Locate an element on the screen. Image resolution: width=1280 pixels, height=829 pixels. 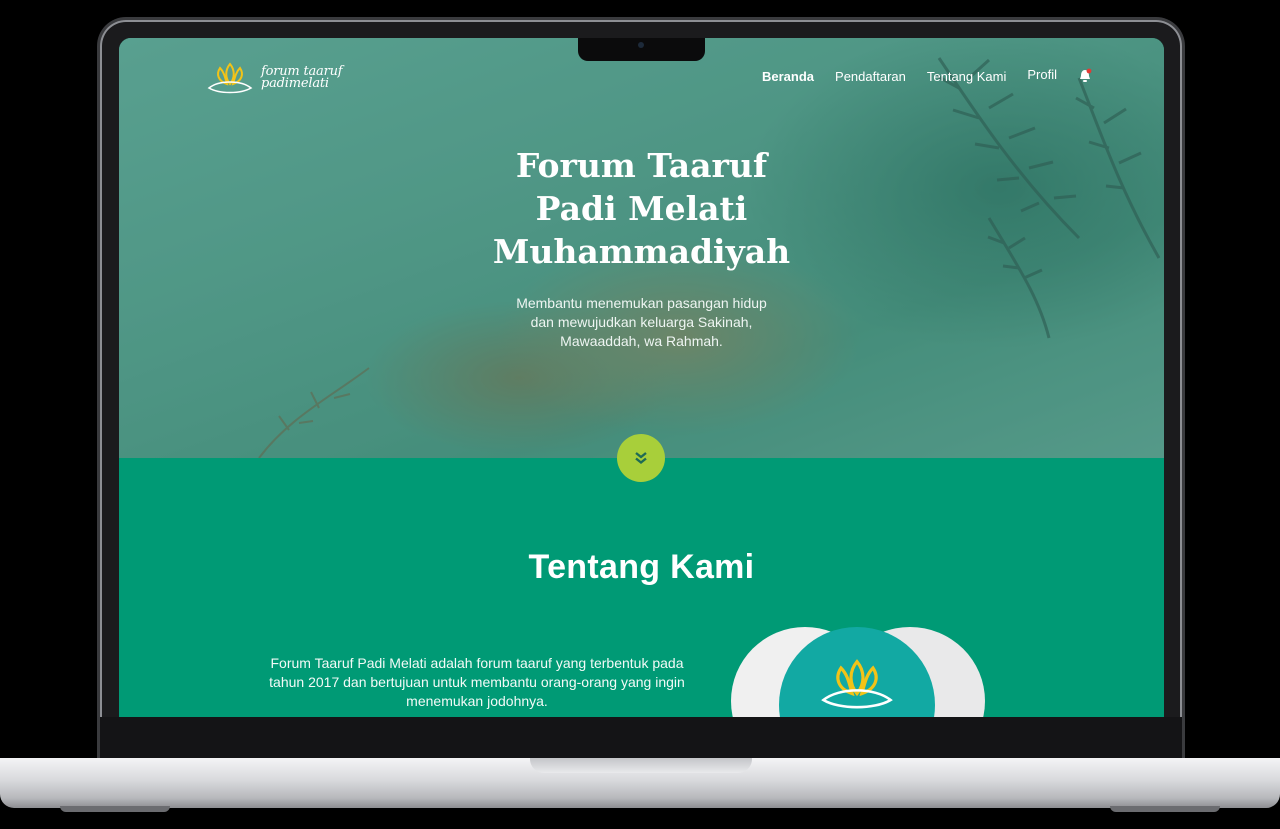
scroll-down-button is located at coordinates (641, 458).